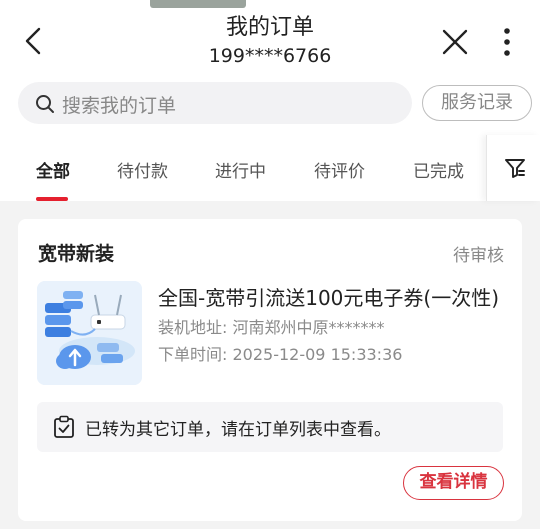 This screenshot has height=529, width=540. Describe the element at coordinates (270, 39) in the screenshot. I see `header: 我的订单 199****6766` at that location.